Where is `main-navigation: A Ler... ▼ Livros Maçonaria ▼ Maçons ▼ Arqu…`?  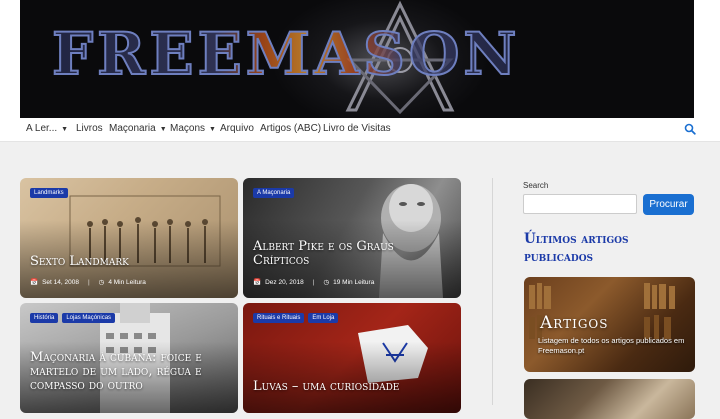
main-navigation: A Ler... ▼ Livros Maçonaria ▼ Maçons ▼ Arqu… is located at coordinates (360, 130).